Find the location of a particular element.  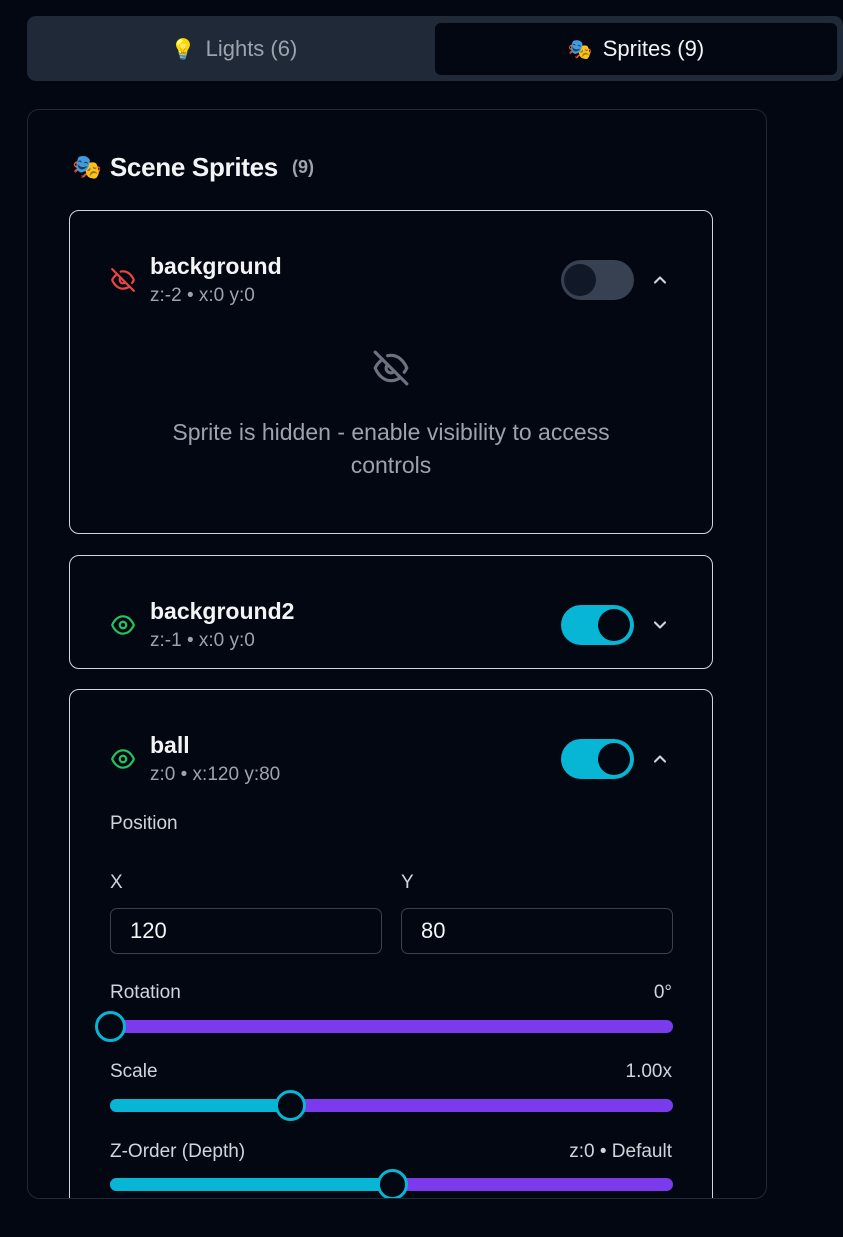

position-label: Position is located at coordinates (144, 823).